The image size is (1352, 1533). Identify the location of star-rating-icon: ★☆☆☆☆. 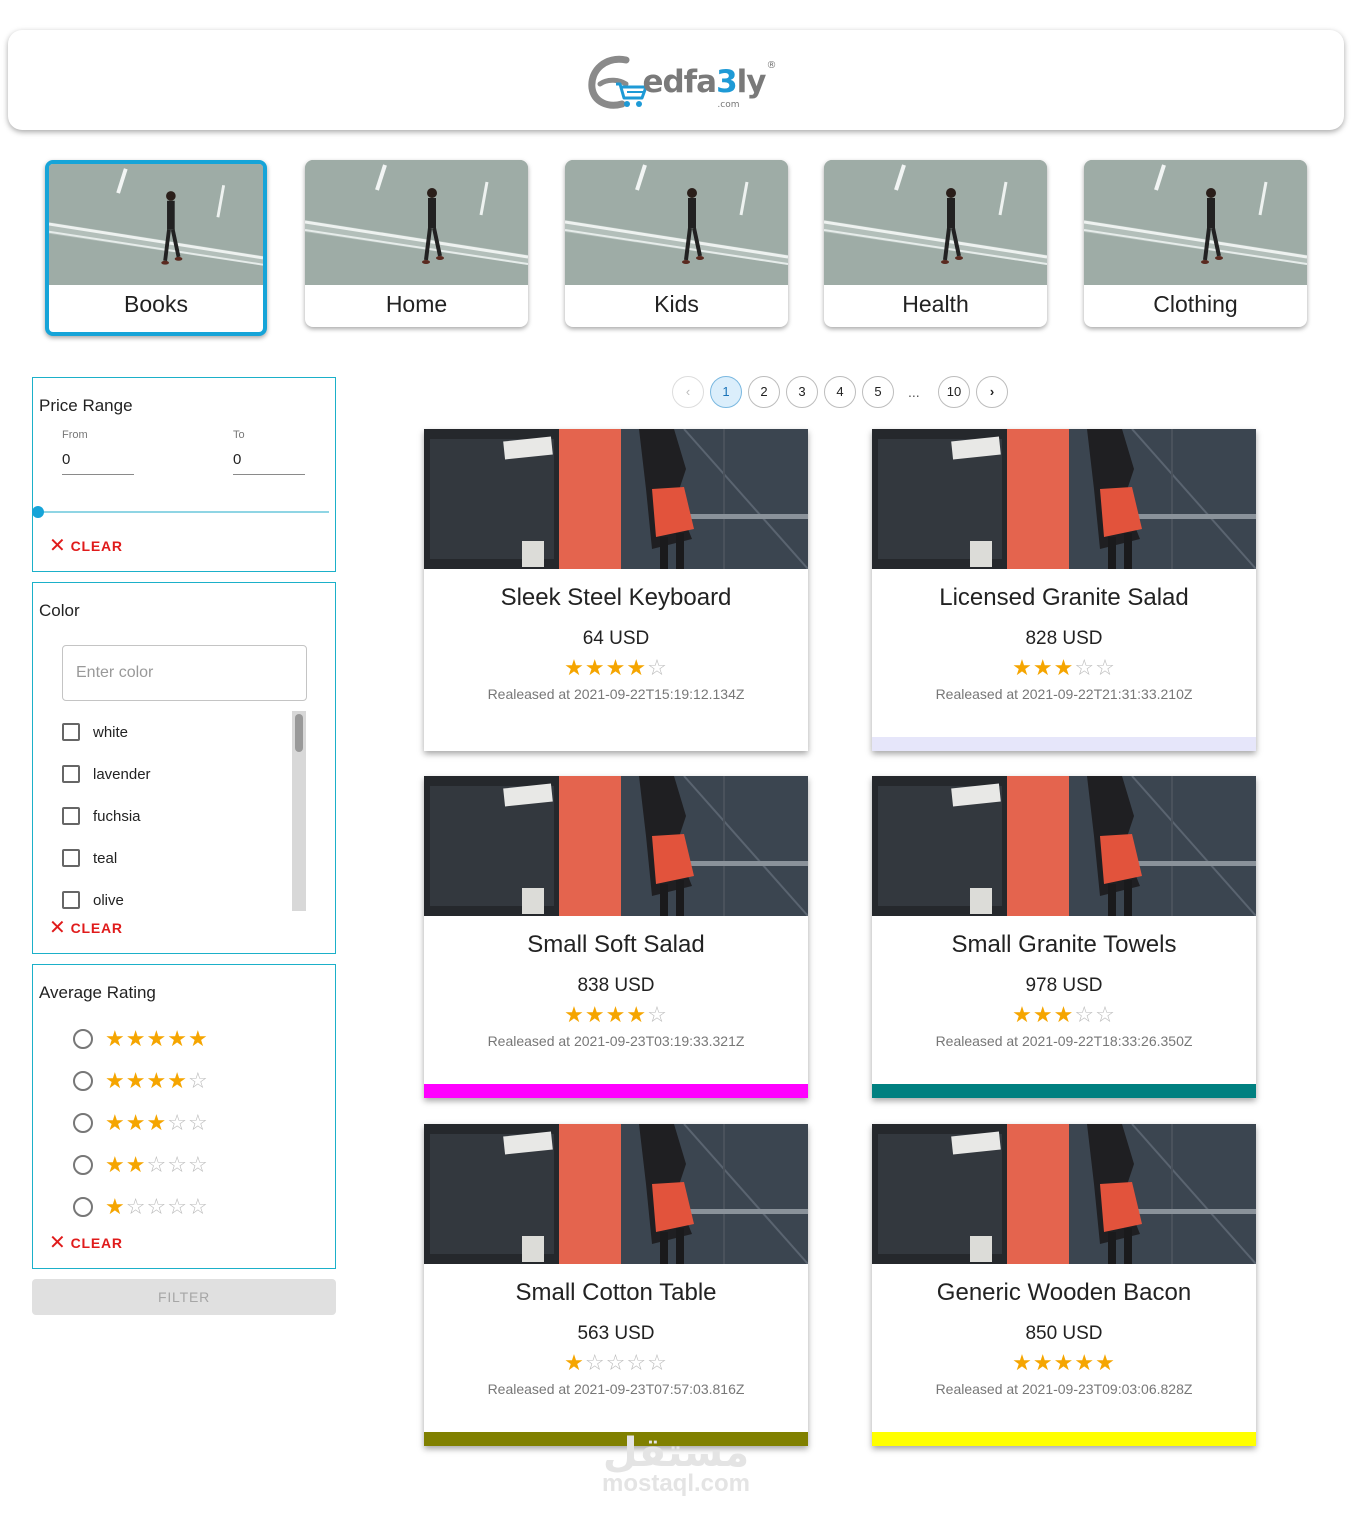
(157, 1207).